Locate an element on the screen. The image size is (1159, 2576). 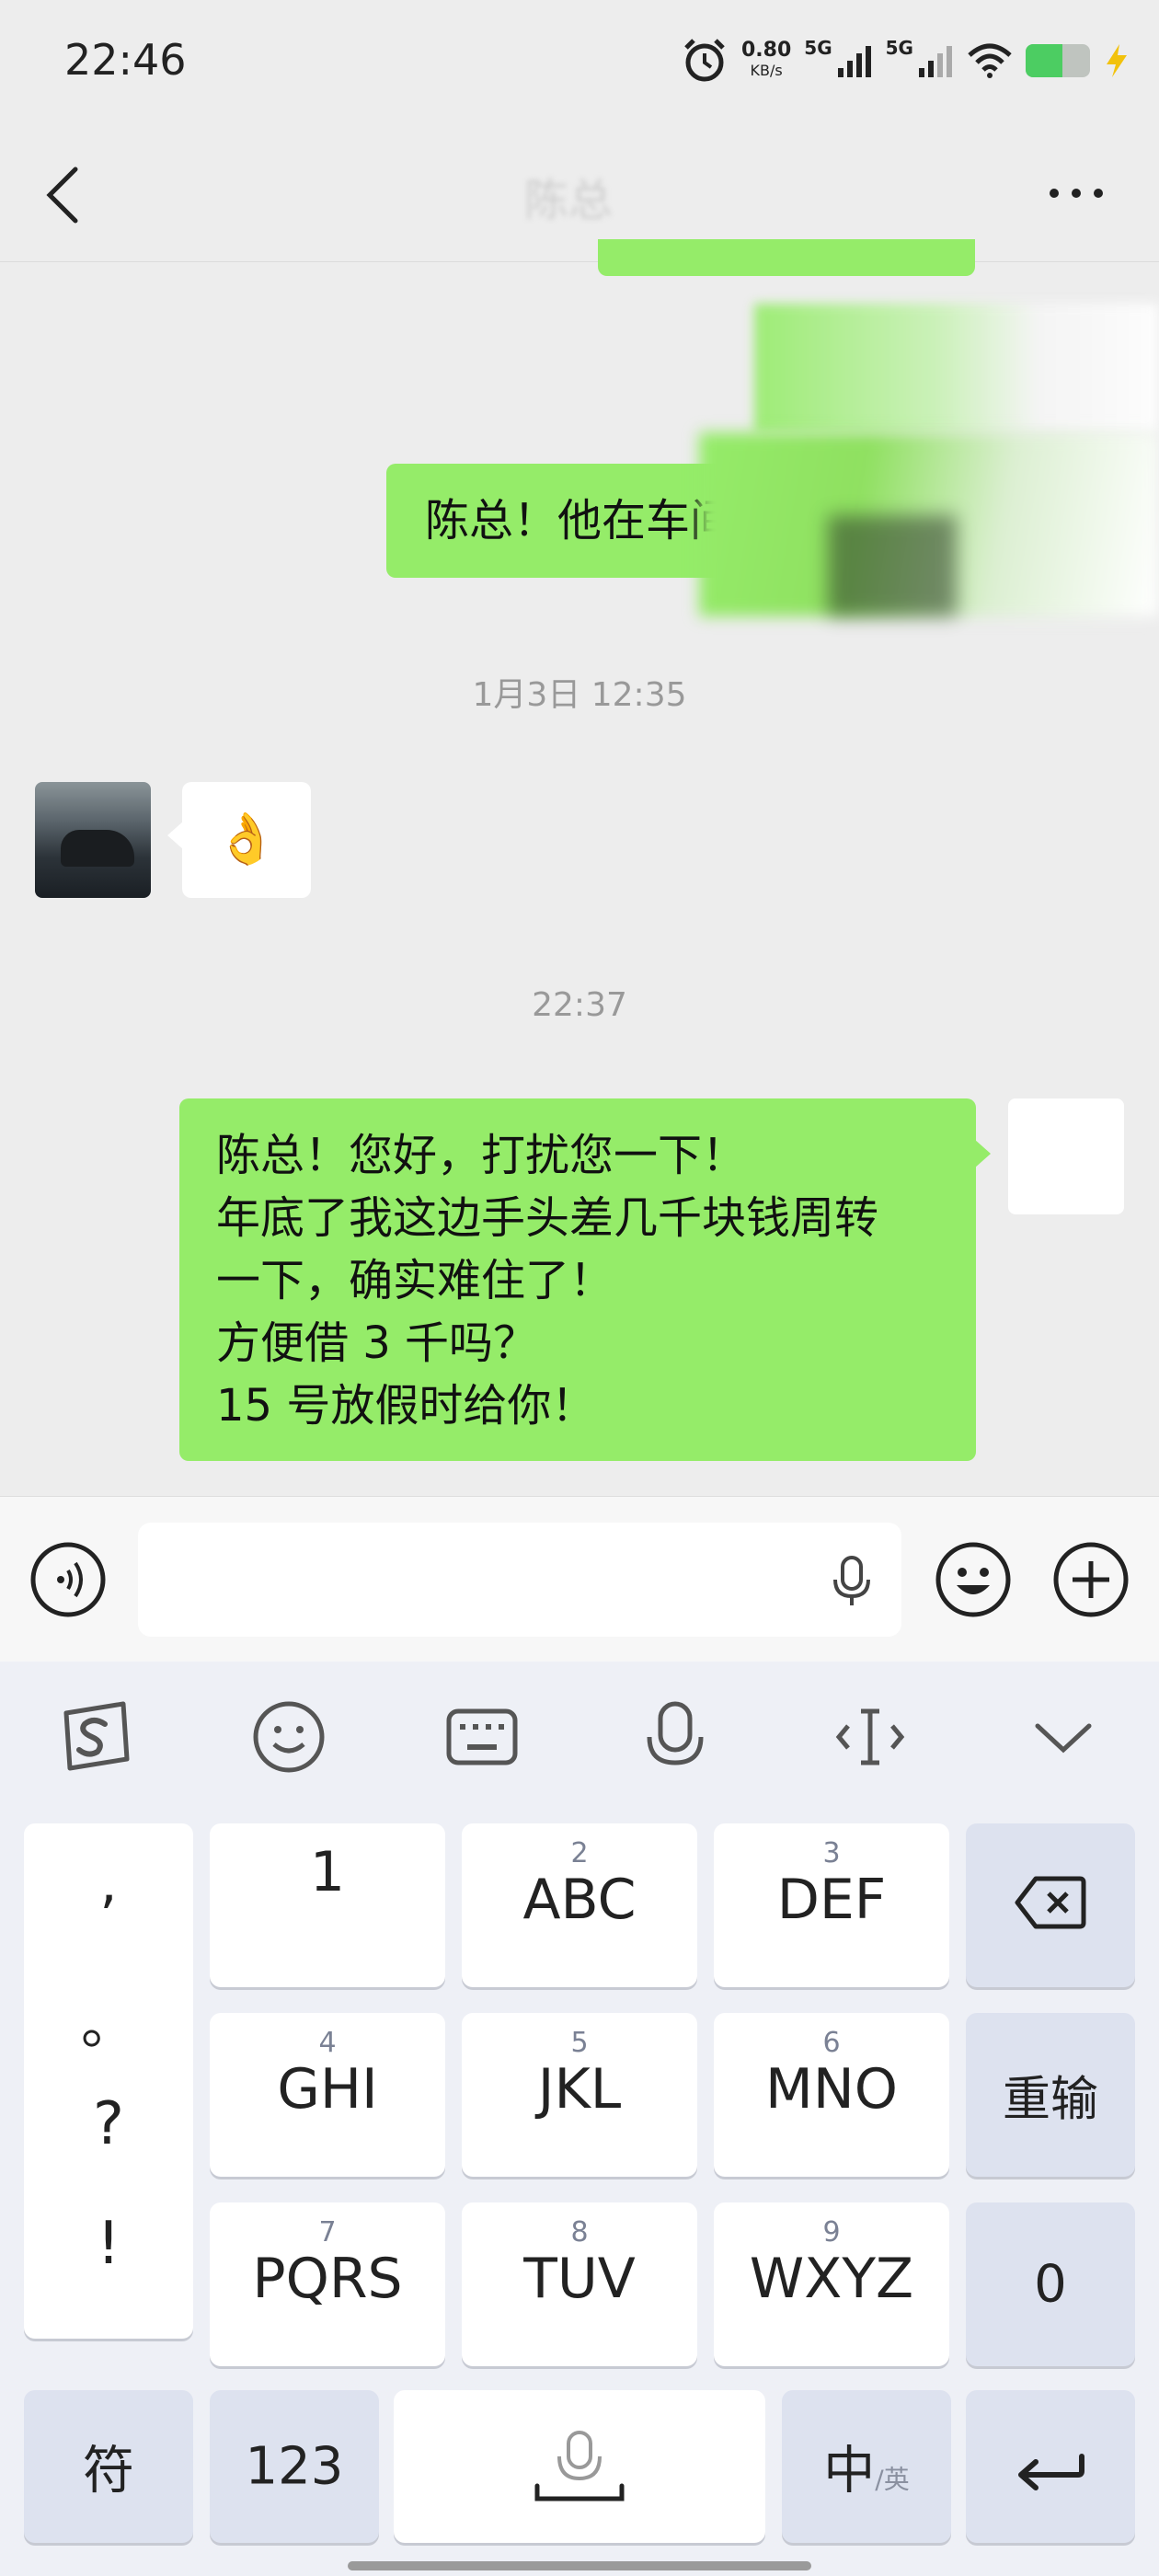
timestamp: 22:37 is located at coordinates (579, 1005).